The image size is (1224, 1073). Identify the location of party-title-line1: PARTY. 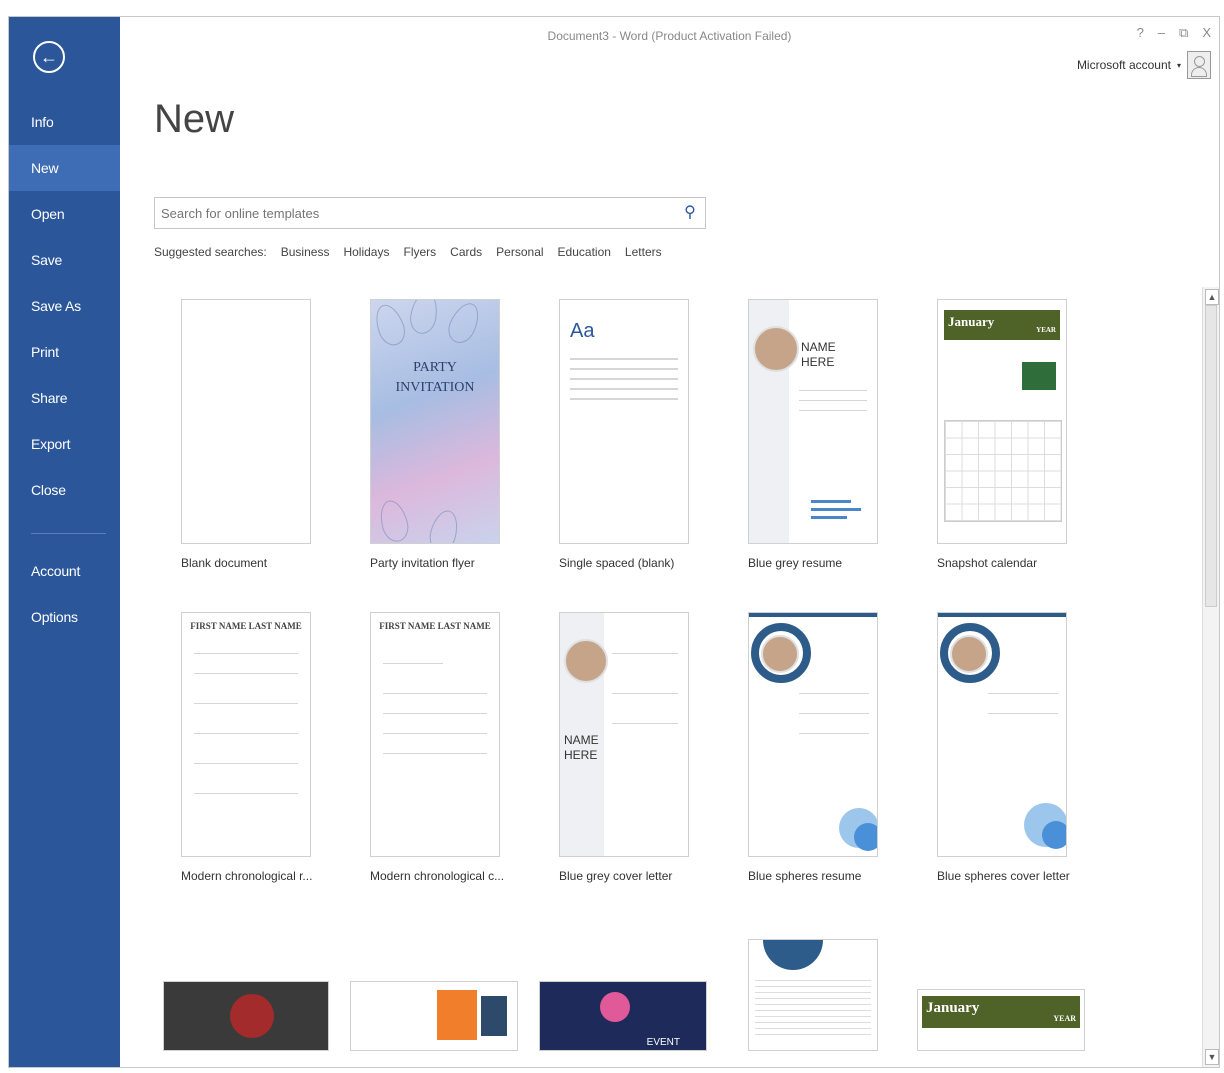
(435, 367).